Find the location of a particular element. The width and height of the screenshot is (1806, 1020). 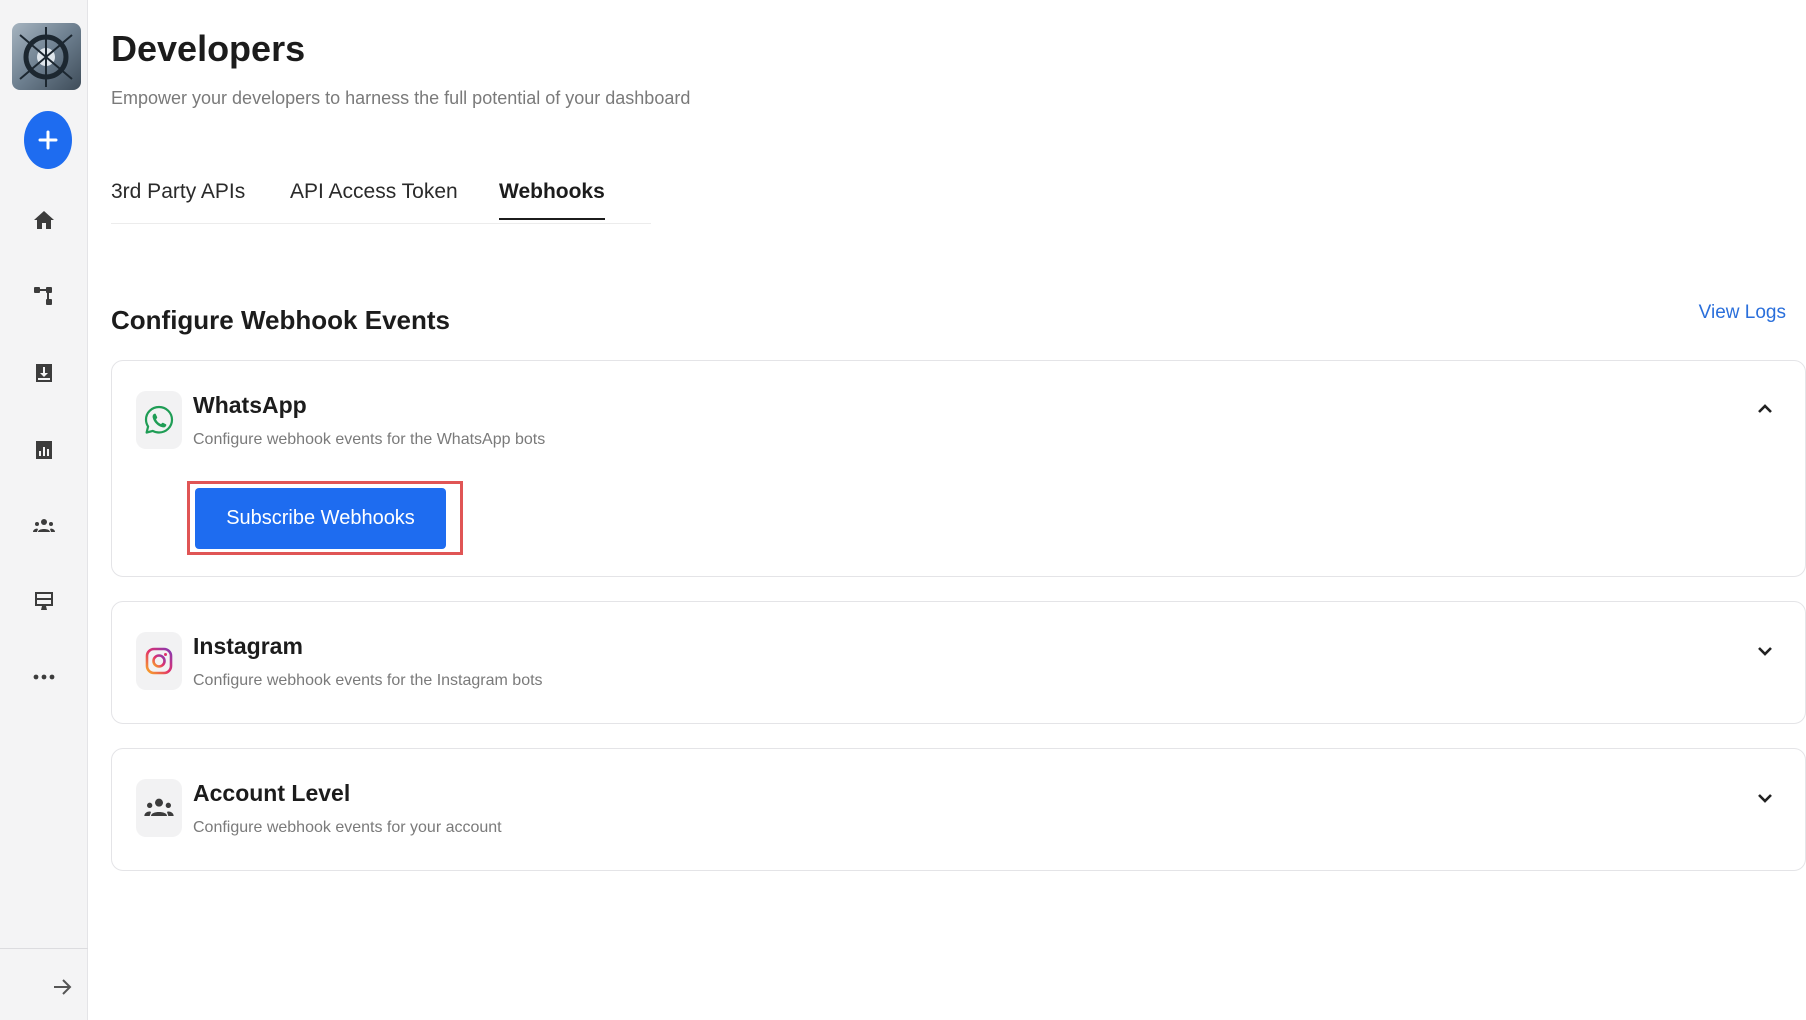

tab-api-access-token: API Access Token is located at coordinates (374, 199).